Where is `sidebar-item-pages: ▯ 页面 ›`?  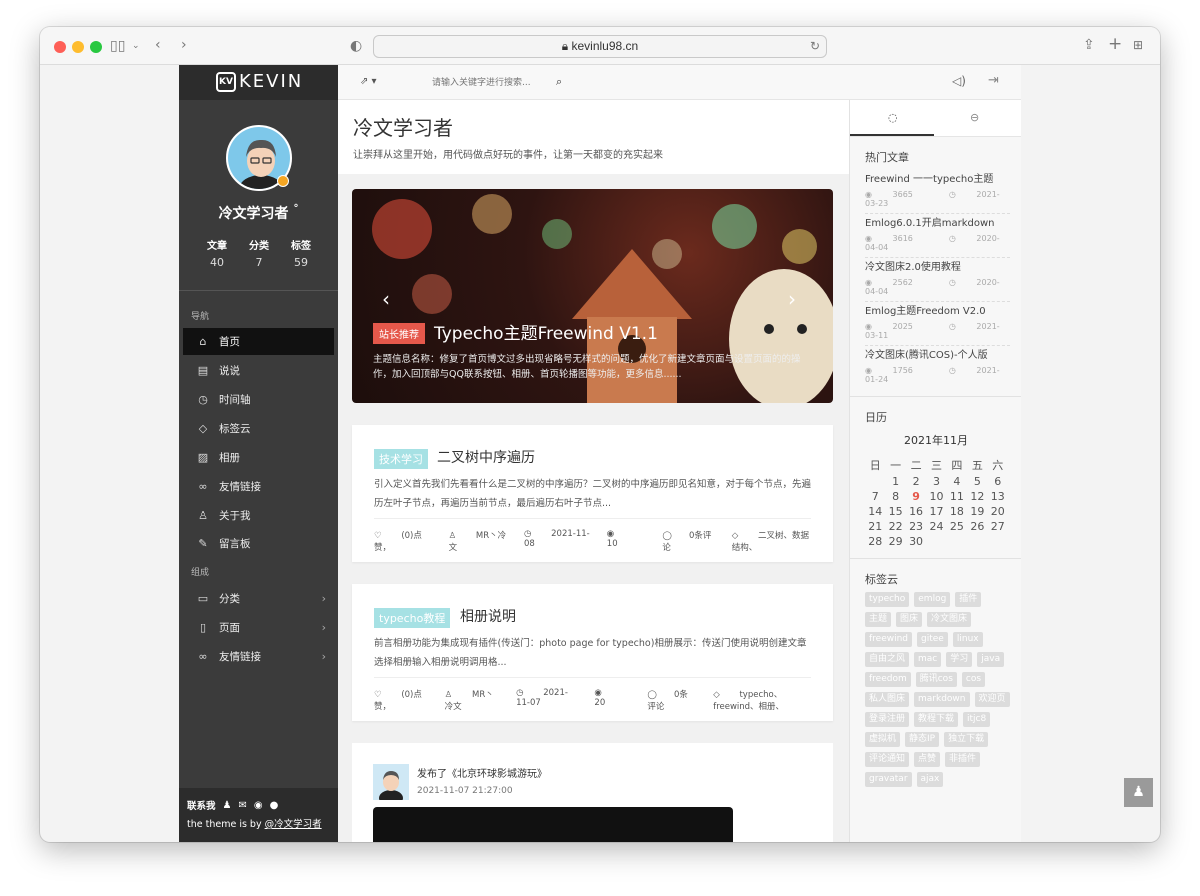 sidebar-item-pages: ▯ 页面 › is located at coordinates (258, 627).